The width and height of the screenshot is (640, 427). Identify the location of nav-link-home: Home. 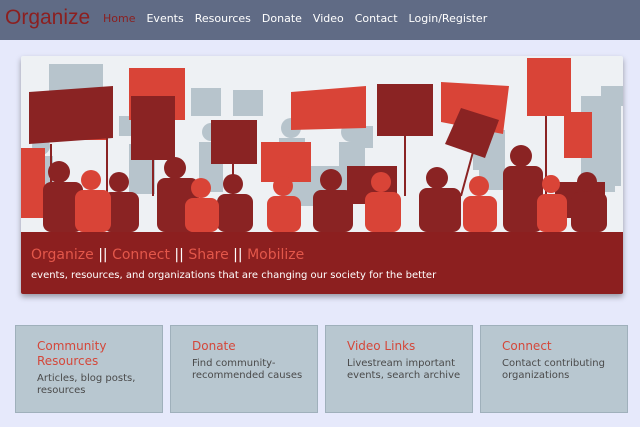
(119, 18).